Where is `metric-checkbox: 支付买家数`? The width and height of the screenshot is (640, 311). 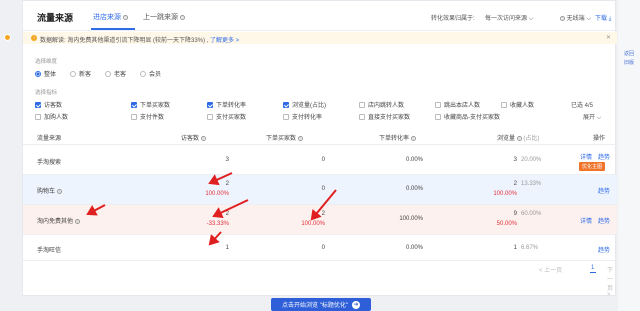
metric-checkbox: 支付买家数 is located at coordinates (226, 116).